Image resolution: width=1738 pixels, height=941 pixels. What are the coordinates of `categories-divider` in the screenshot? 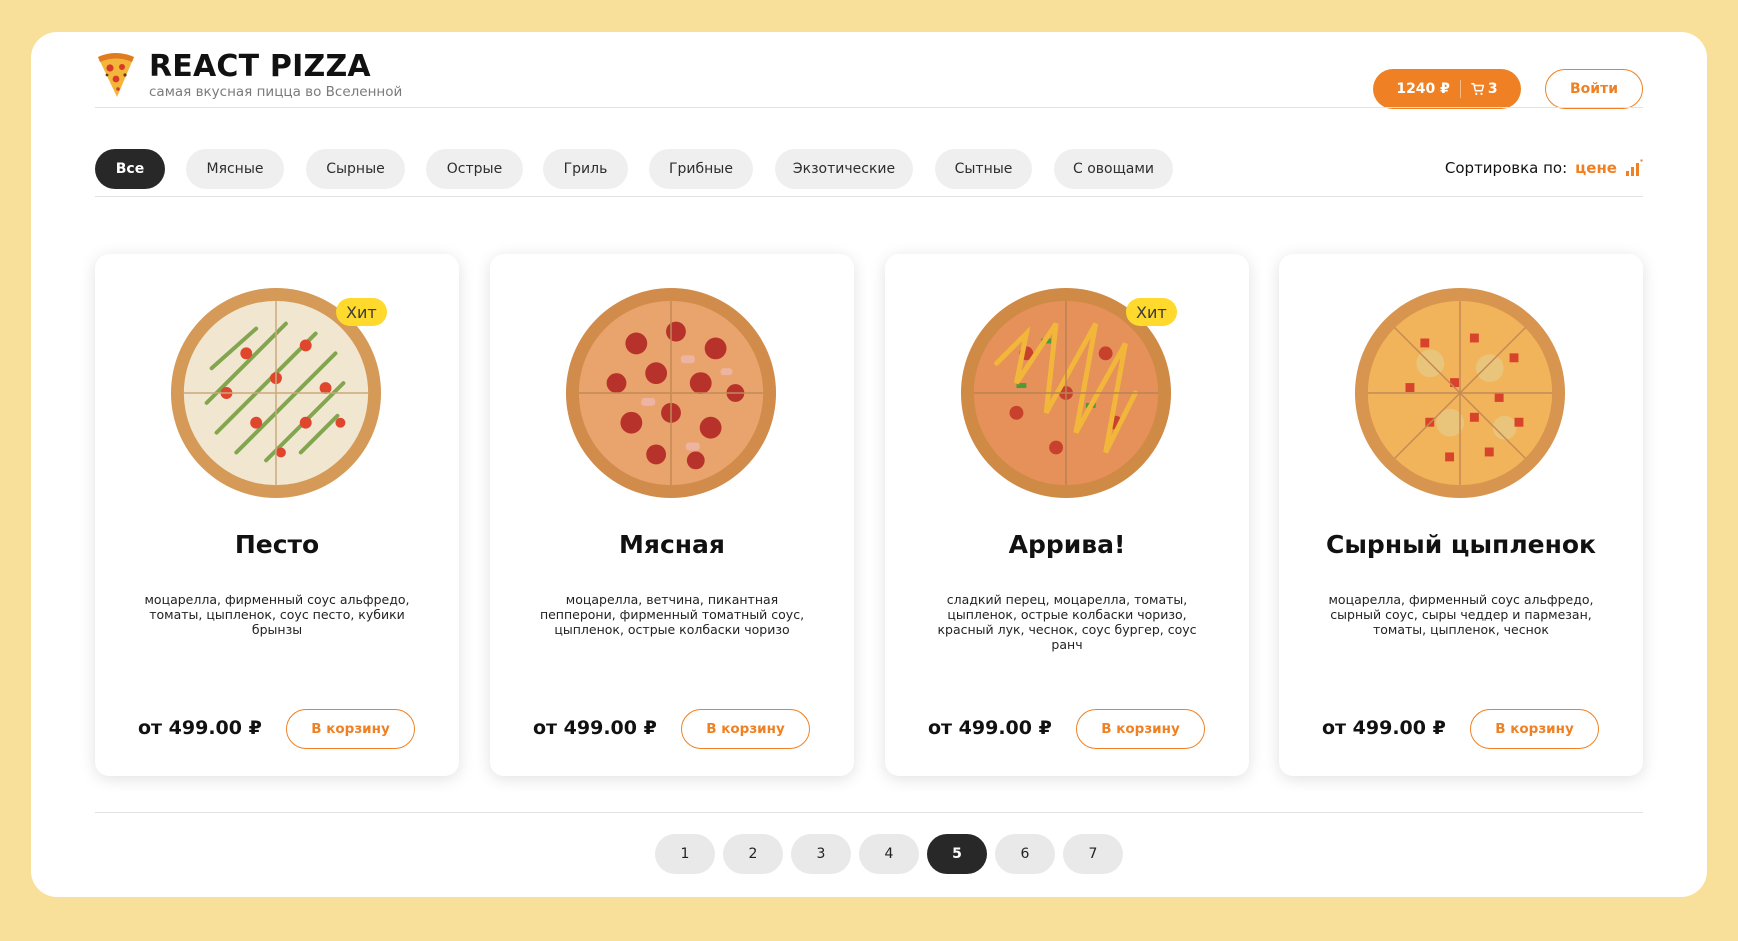 It's located at (869, 196).